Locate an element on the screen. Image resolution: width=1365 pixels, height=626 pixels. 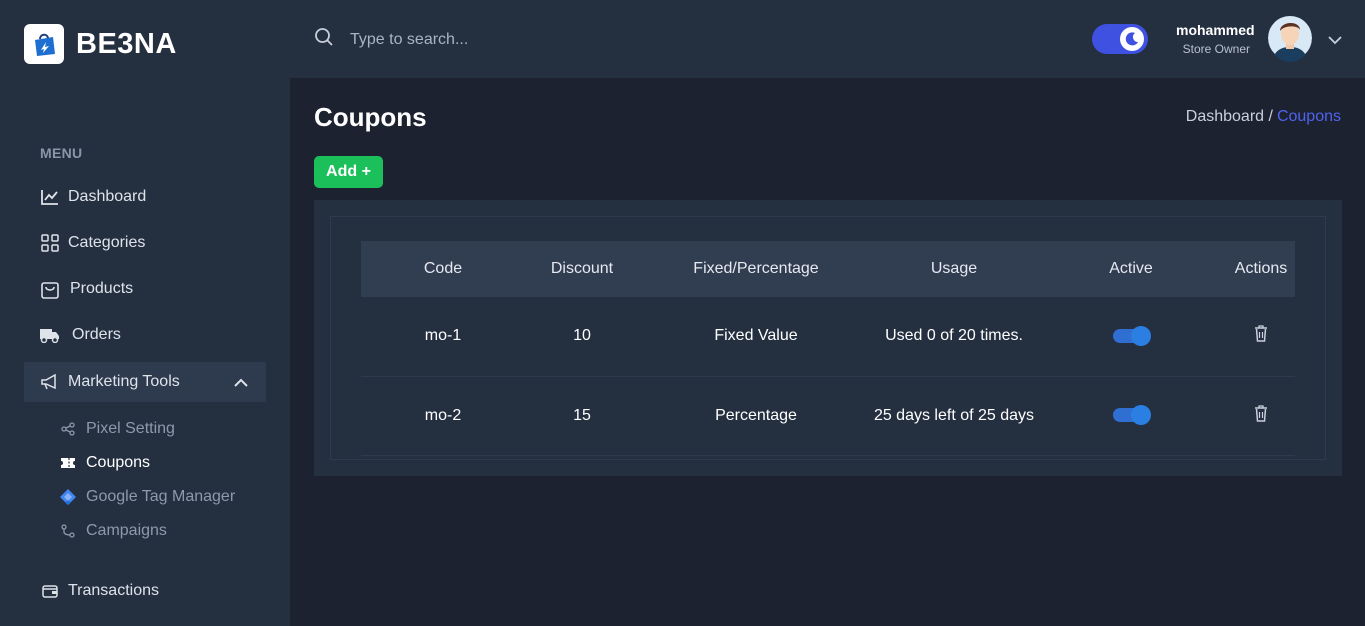
column-header-code: Code is located at coordinates (443, 268).